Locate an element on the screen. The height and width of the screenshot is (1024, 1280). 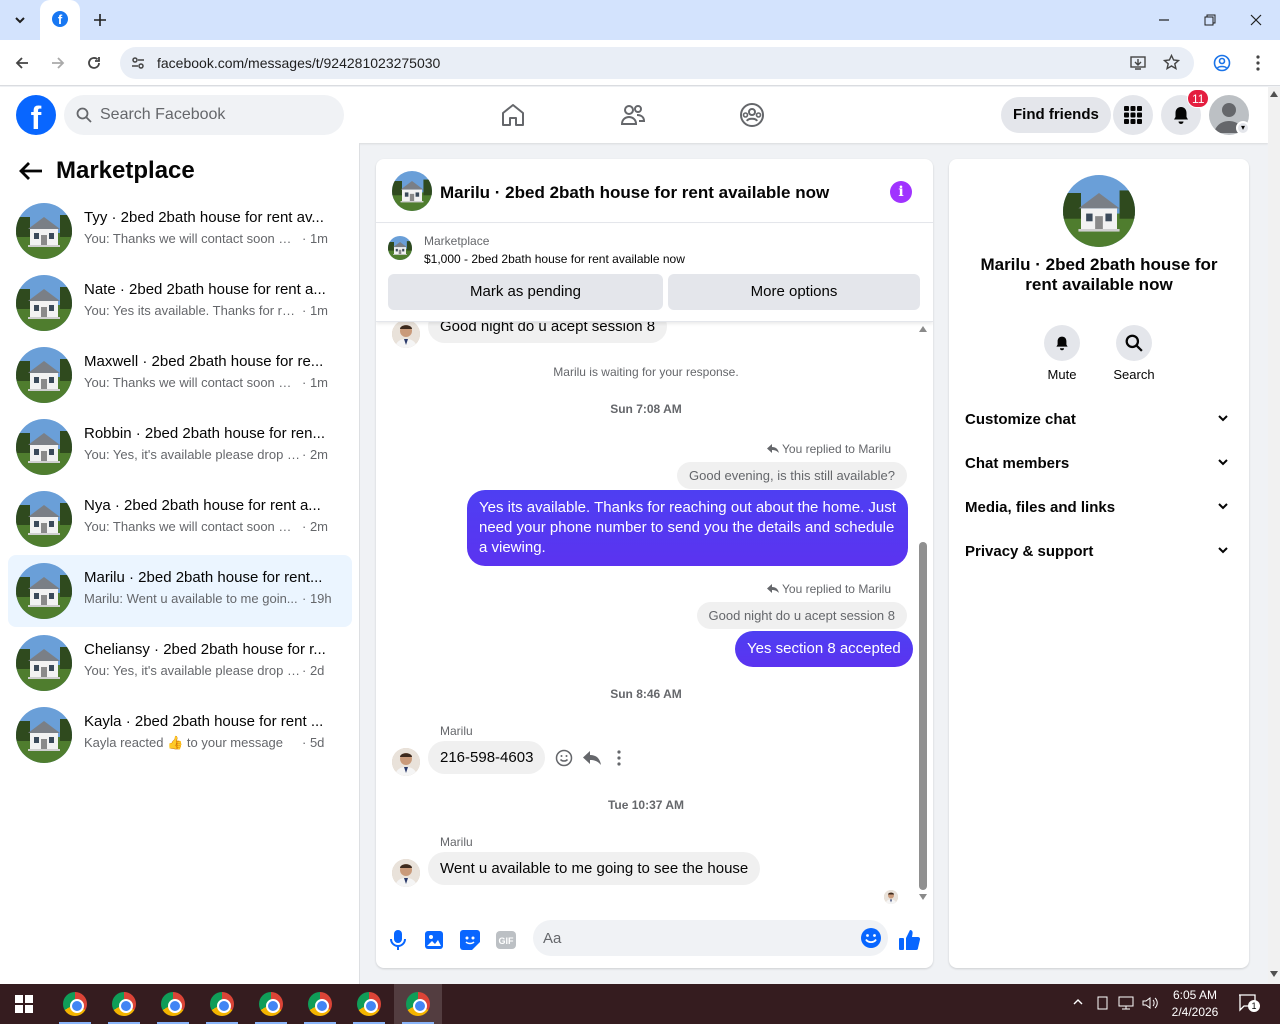
person-photo-icon is located at coordinates (891, 897).